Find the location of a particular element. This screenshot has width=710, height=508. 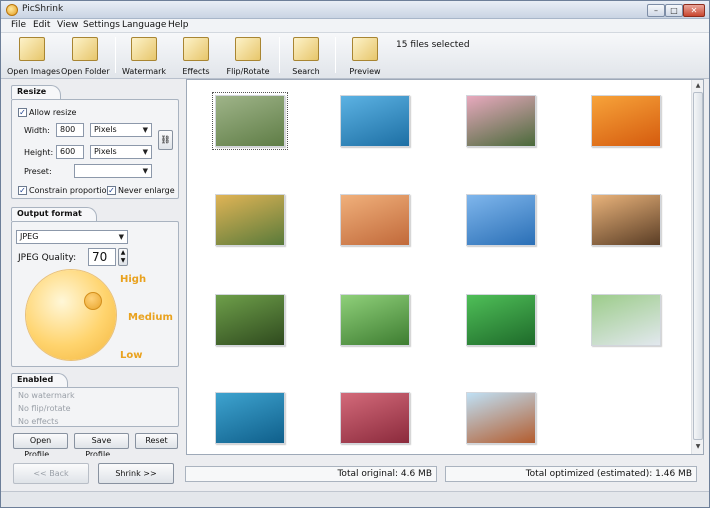

scrollbar-thumb is located at coordinates (698, 266).